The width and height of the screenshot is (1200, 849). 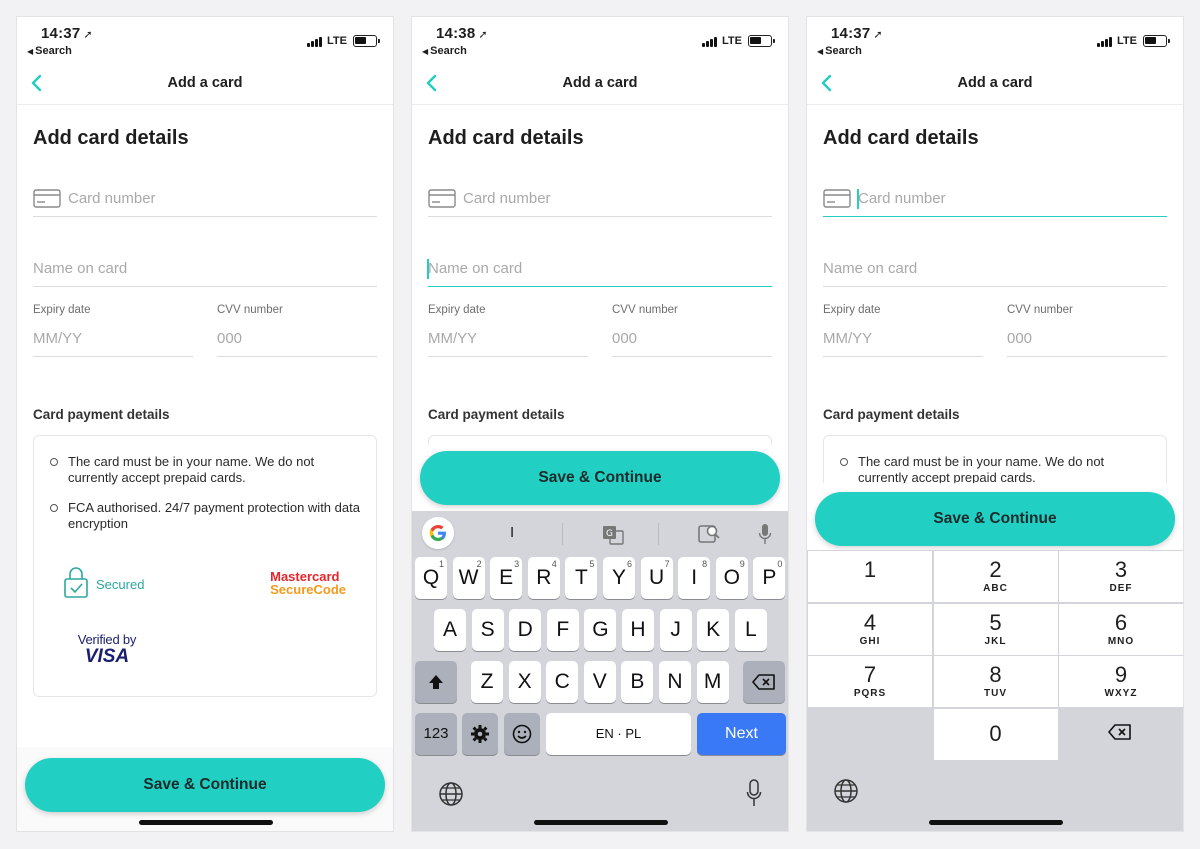 I want to click on key-a: A, so click(x=450, y=630).